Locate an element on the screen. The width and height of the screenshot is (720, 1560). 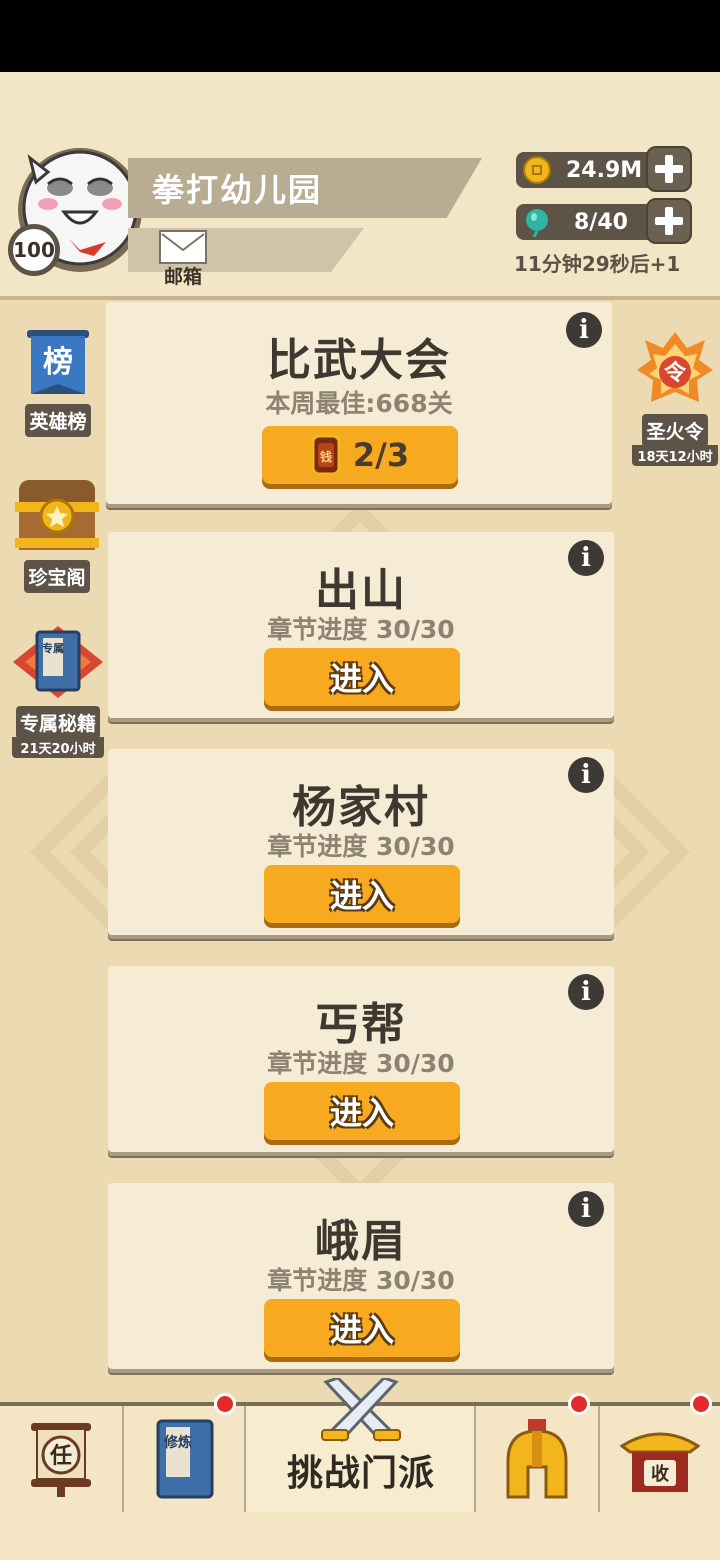
stamina-value: 8/40 is located at coordinates (601, 222).